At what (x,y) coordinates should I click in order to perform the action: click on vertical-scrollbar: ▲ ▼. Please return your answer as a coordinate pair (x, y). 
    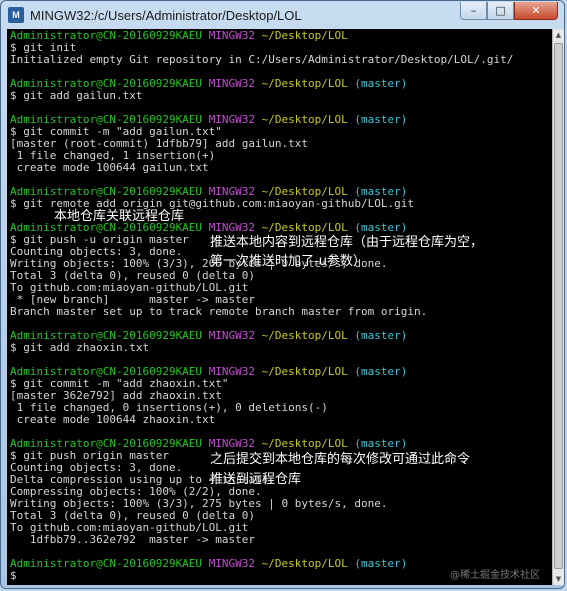
    Looking at the image, I should click on (558, 307).